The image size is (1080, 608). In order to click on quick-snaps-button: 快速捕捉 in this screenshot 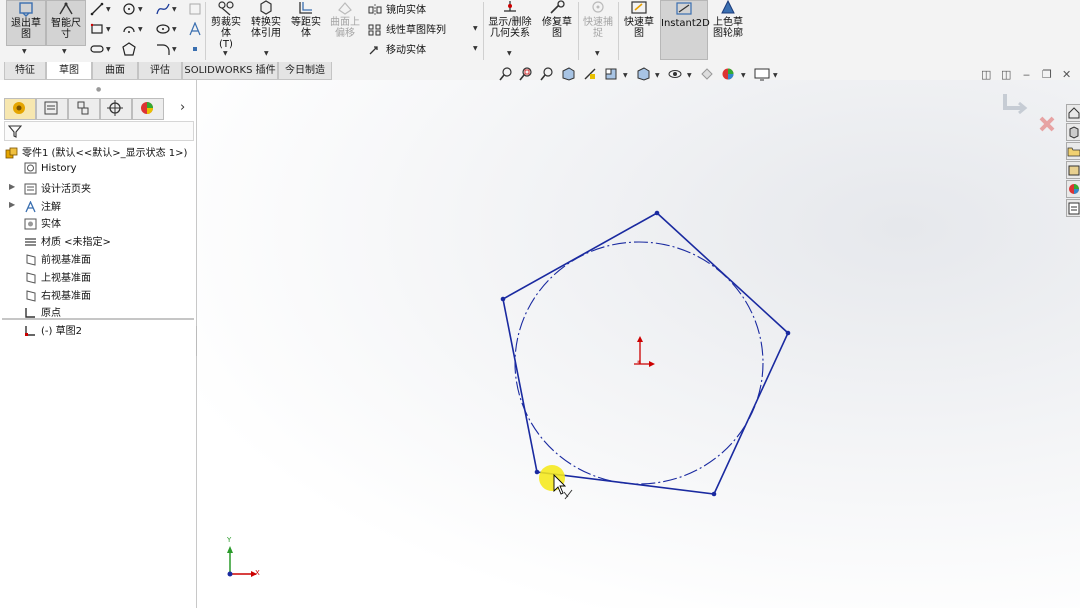, I will do `click(598, 22)`.